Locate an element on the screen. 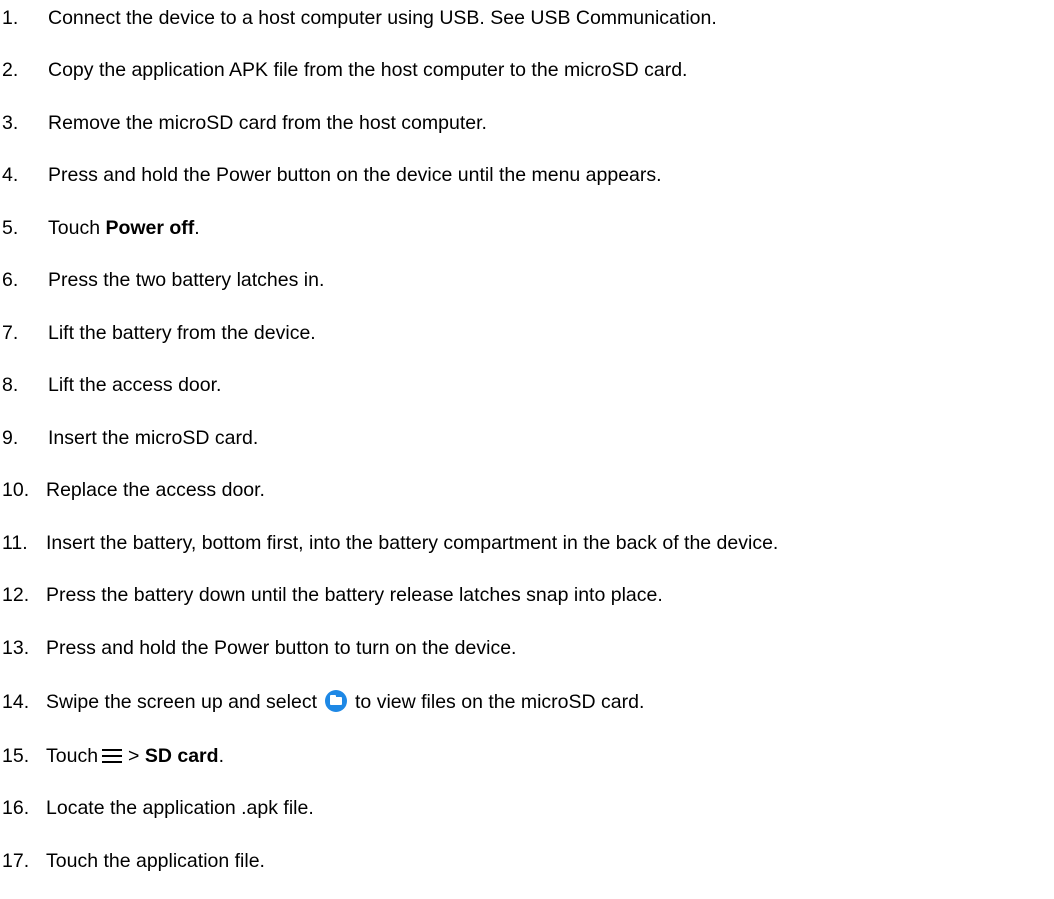 Image resolution: width=1054 pixels, height=899 pixels. step-9: 9. Insert the microSD card. is located at coordinates (129, 438).